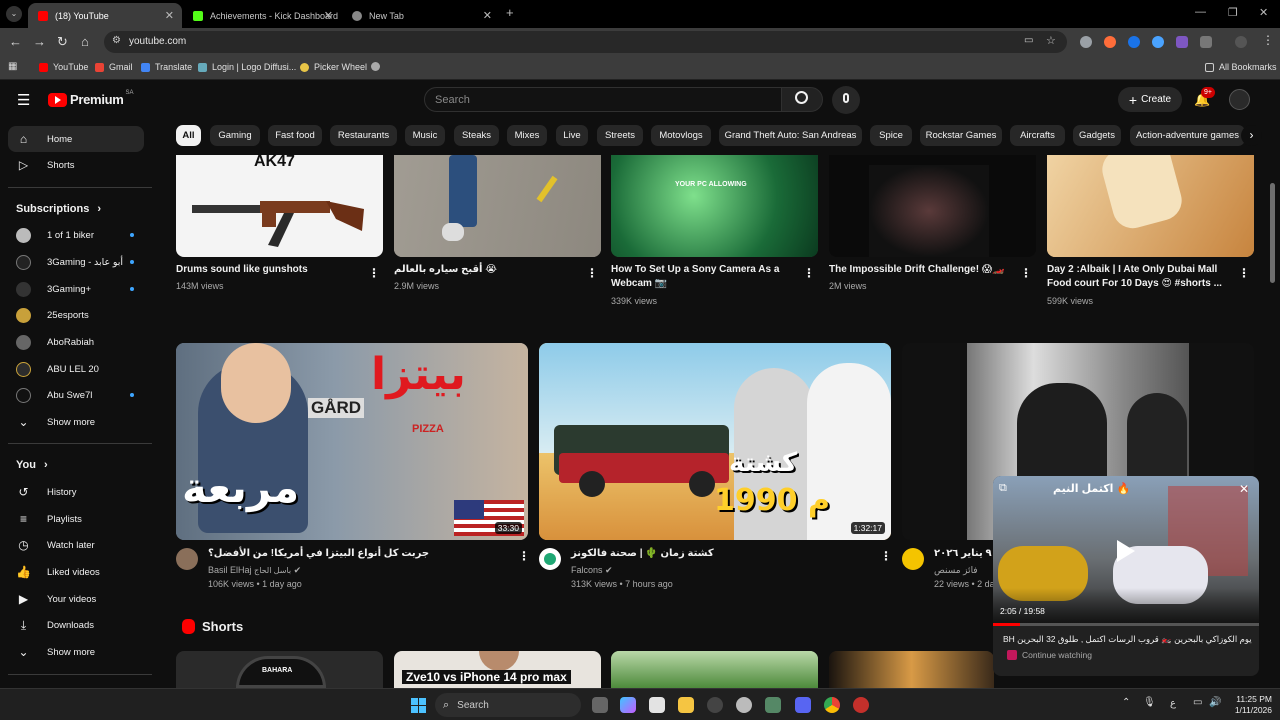 Image resolution: width=1280 pixels, height=720 pixels. Describe the element at coordinates (592, 570) in the screenshot. I see `channel-name: Falcons ✔` at that location.